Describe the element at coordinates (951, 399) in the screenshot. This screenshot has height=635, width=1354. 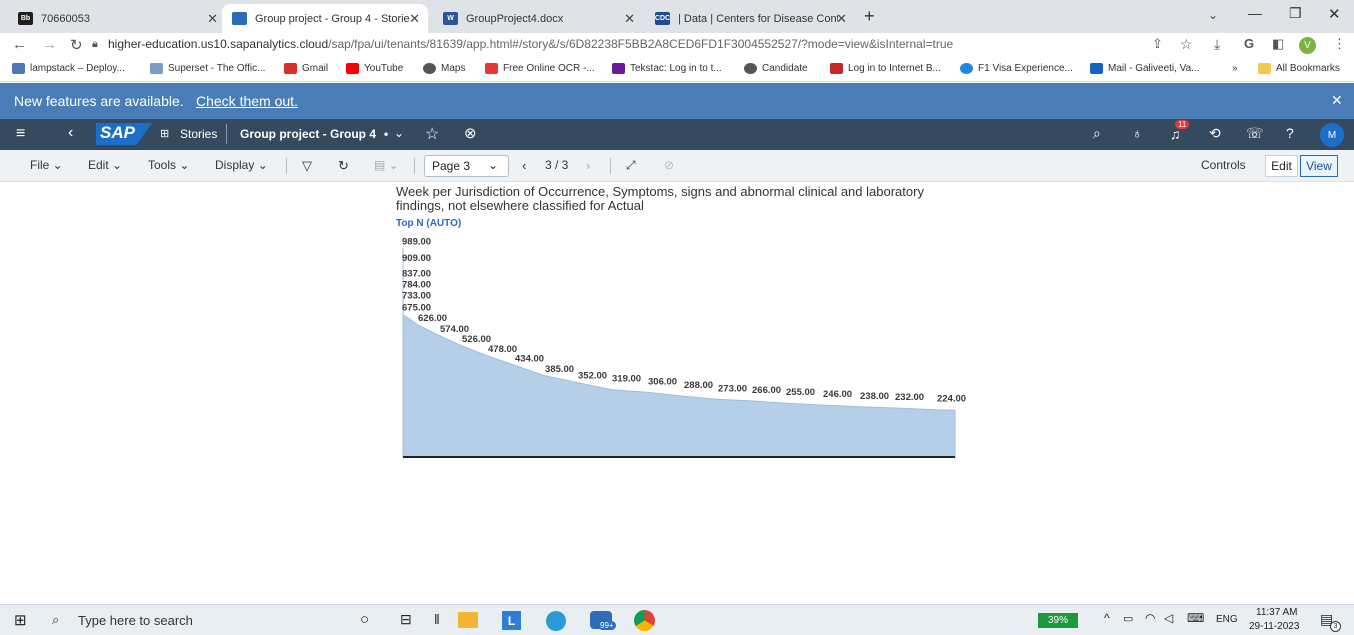
I see `data-label: 224.00` at that location.